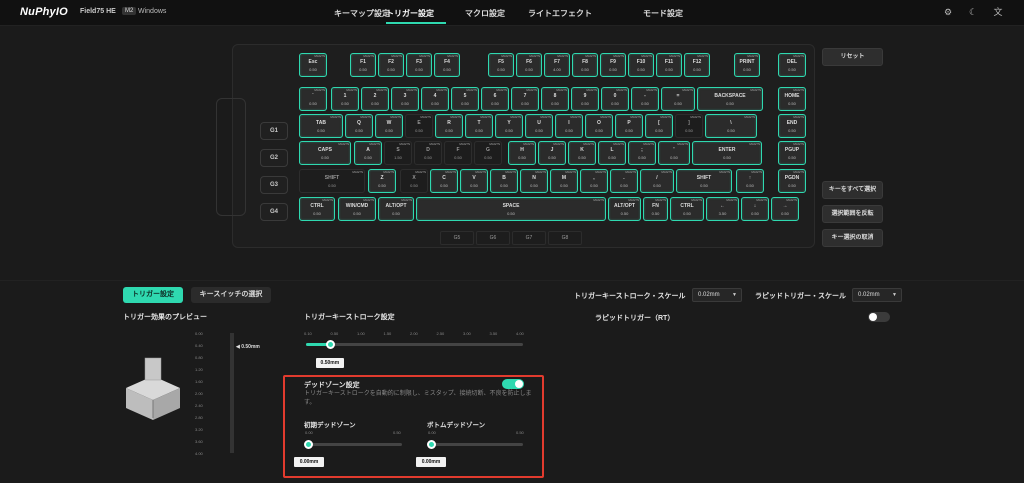 The image size is (1024, 483). Describe the element at coordinates (998, 12) in the screenshot. I see `language-icon: 文` at that location.